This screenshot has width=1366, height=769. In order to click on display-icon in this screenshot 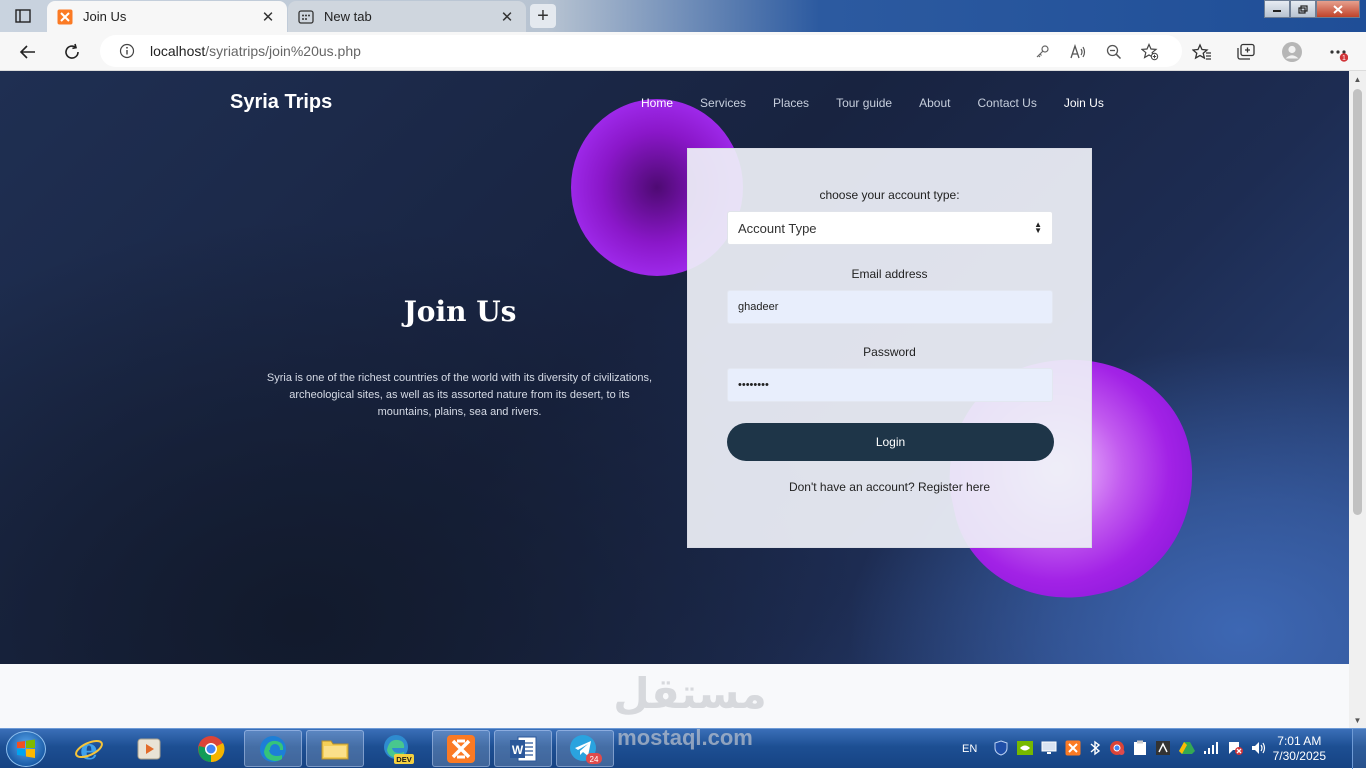, I will do `click(1049, 749)`.